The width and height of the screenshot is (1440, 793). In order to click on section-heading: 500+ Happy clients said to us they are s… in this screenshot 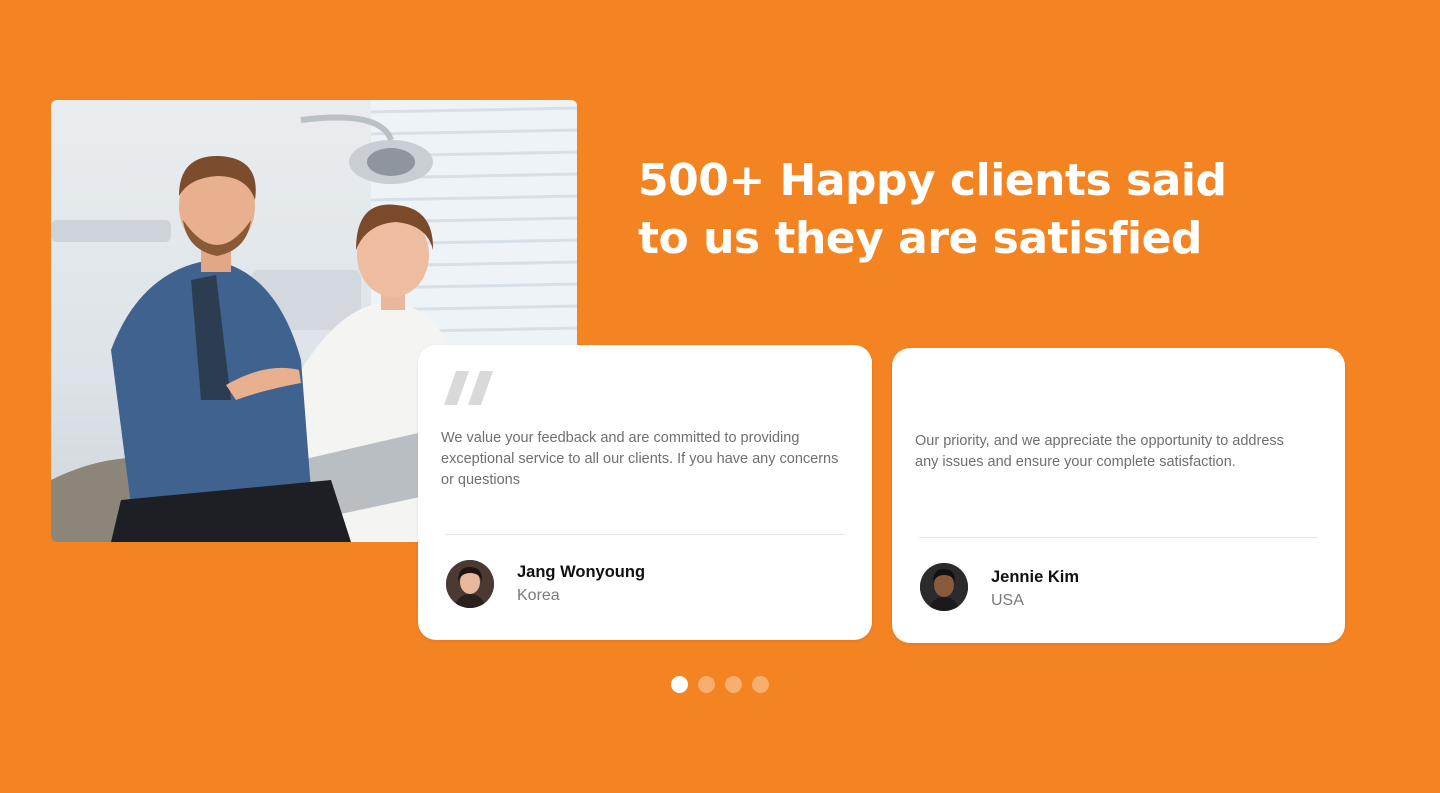, I will do `click(958, 210)`.